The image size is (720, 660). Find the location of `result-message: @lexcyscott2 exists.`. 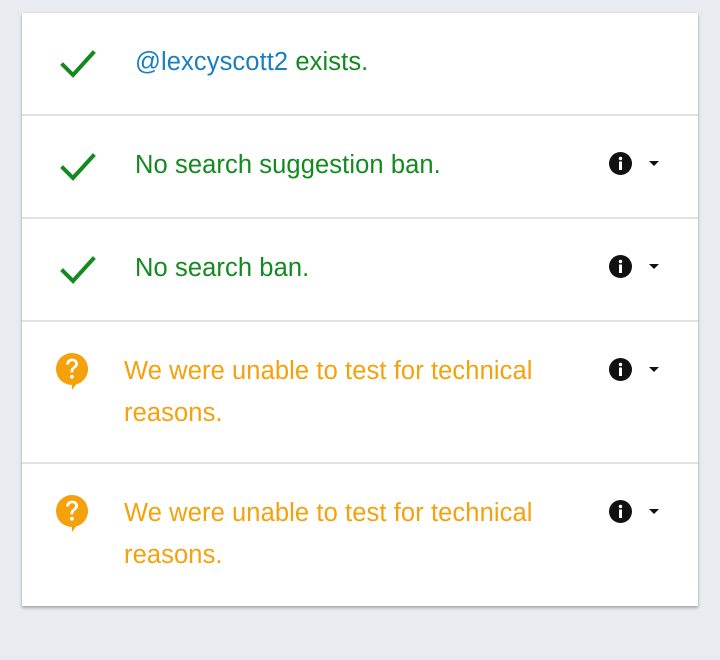

result-message: @lexcyscott2 exists. is located at coordinates (251, 62).